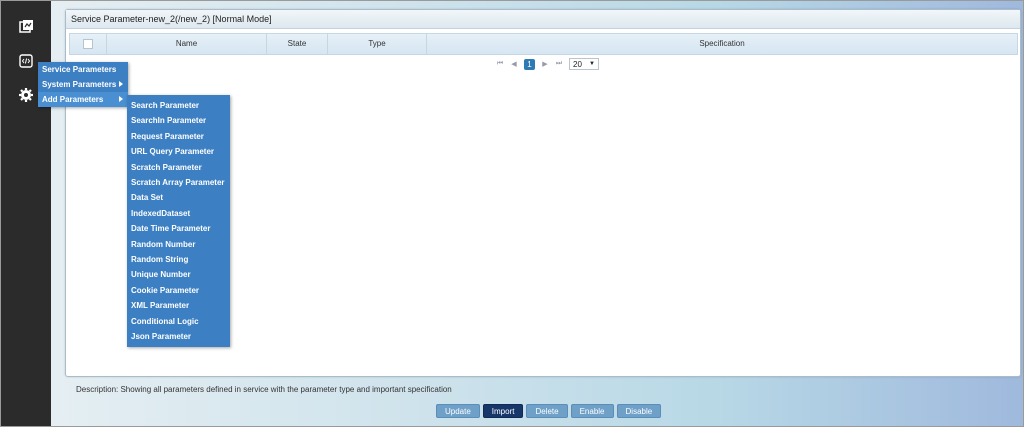 This screenshot has width=1024, height=427. I want to click on pager: ⏮ ◀ 1 ▶ ⏭ 20 ▼, so click(547, 64).